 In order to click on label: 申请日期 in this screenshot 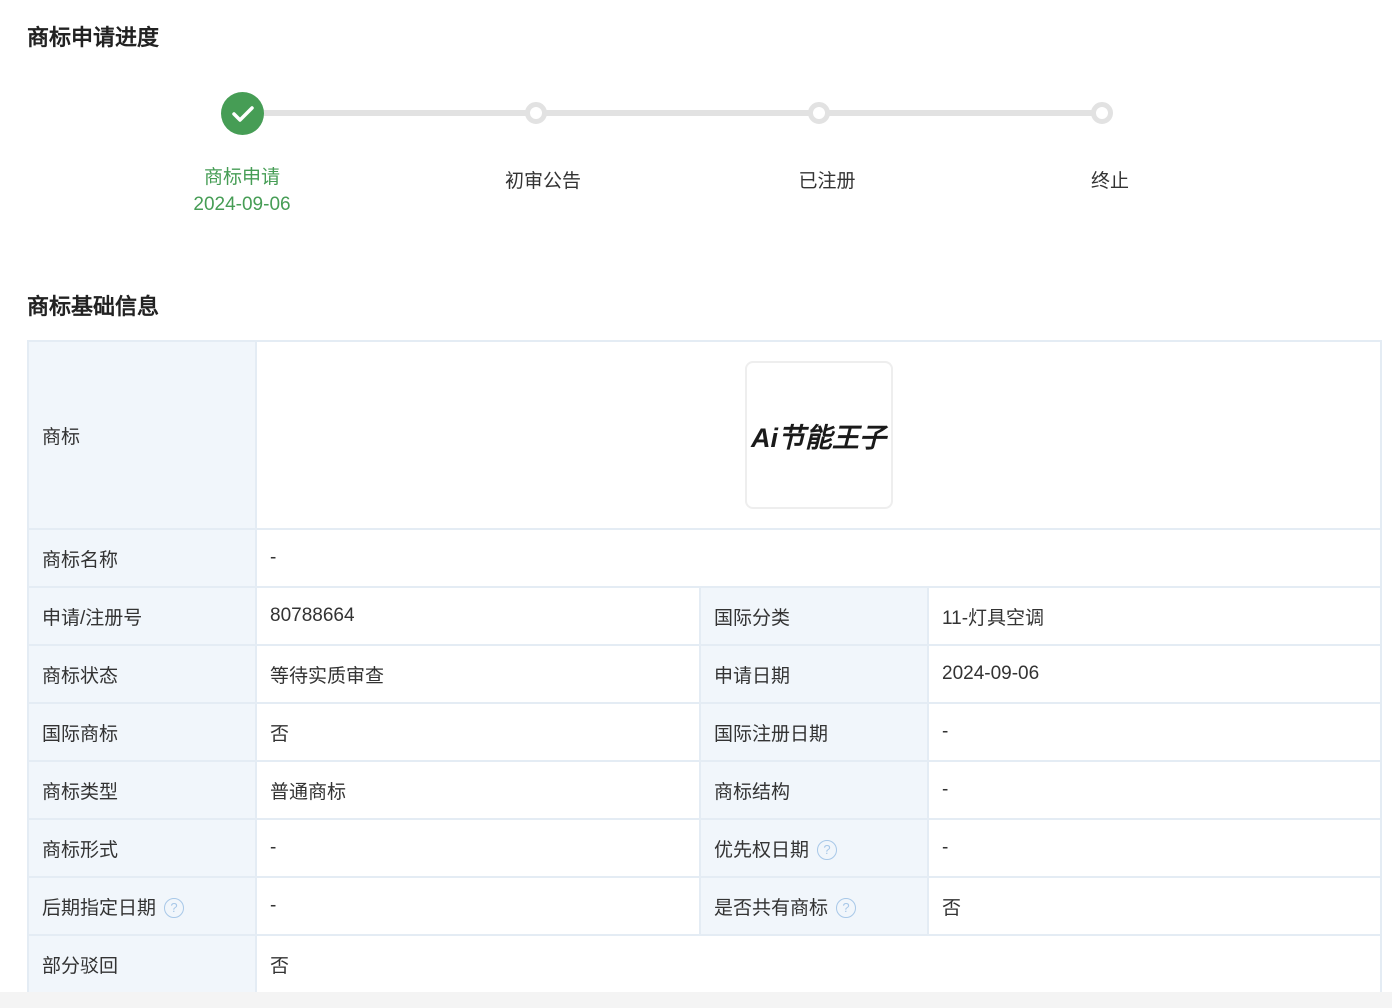, I will do `click(814, 674)`.